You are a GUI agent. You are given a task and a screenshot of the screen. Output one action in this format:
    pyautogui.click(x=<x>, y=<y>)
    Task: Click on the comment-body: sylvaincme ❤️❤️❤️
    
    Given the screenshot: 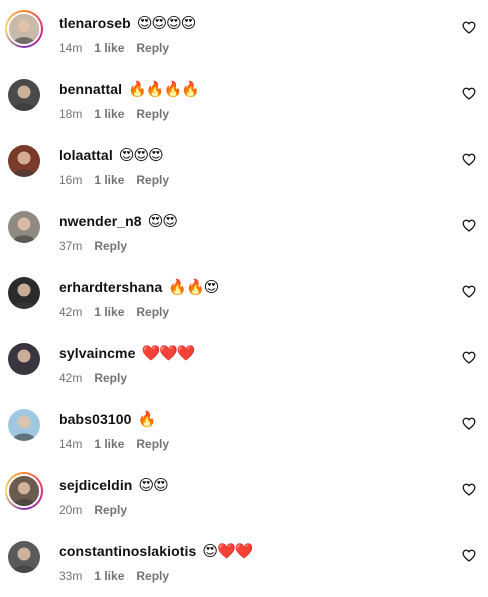 What is the action you would take?
    pyautogui.click(x=127, y=353)
    